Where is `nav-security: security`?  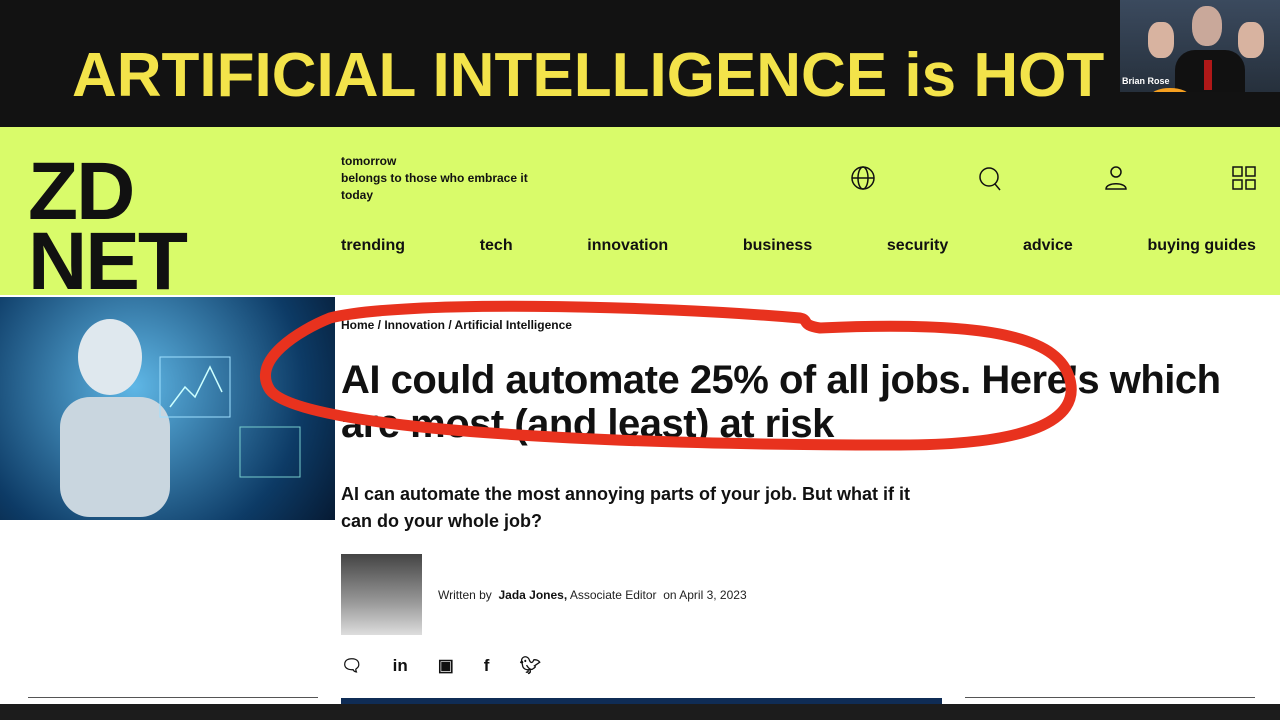
nav-security: security is located at coordinates (917, 246).